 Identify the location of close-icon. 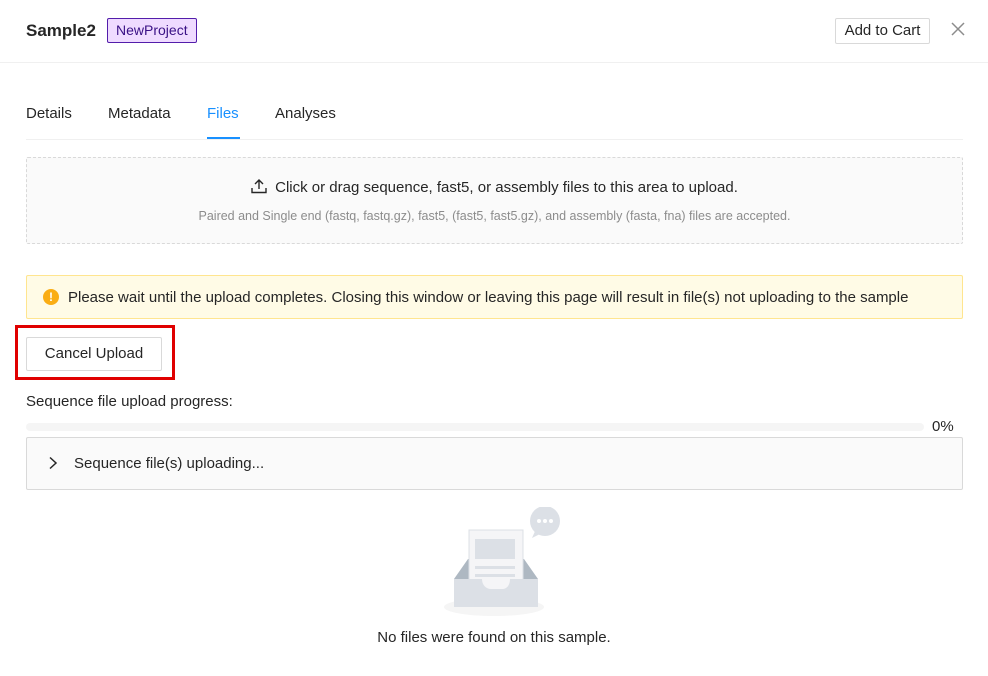
(958, 30).